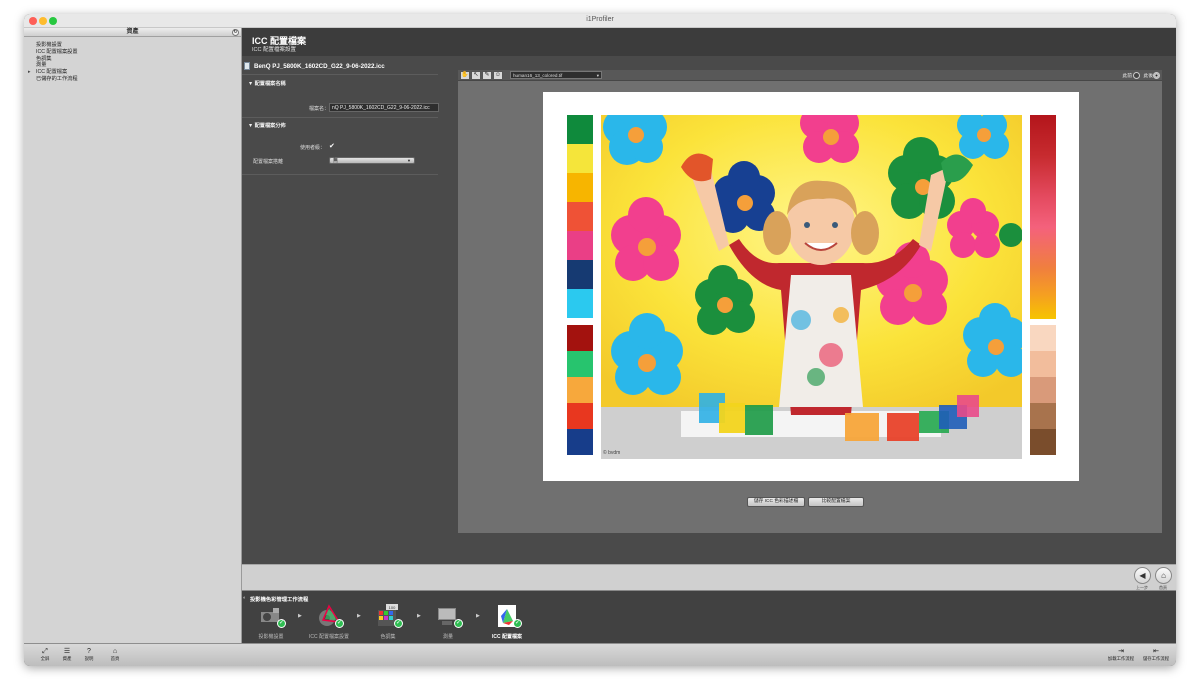 This screenshot has width=1200, height=690. What do you see at coordinates (332, 146) in the screenshot?
I see `user-level-checkbox: ✔` at bounding box center [332, 146].